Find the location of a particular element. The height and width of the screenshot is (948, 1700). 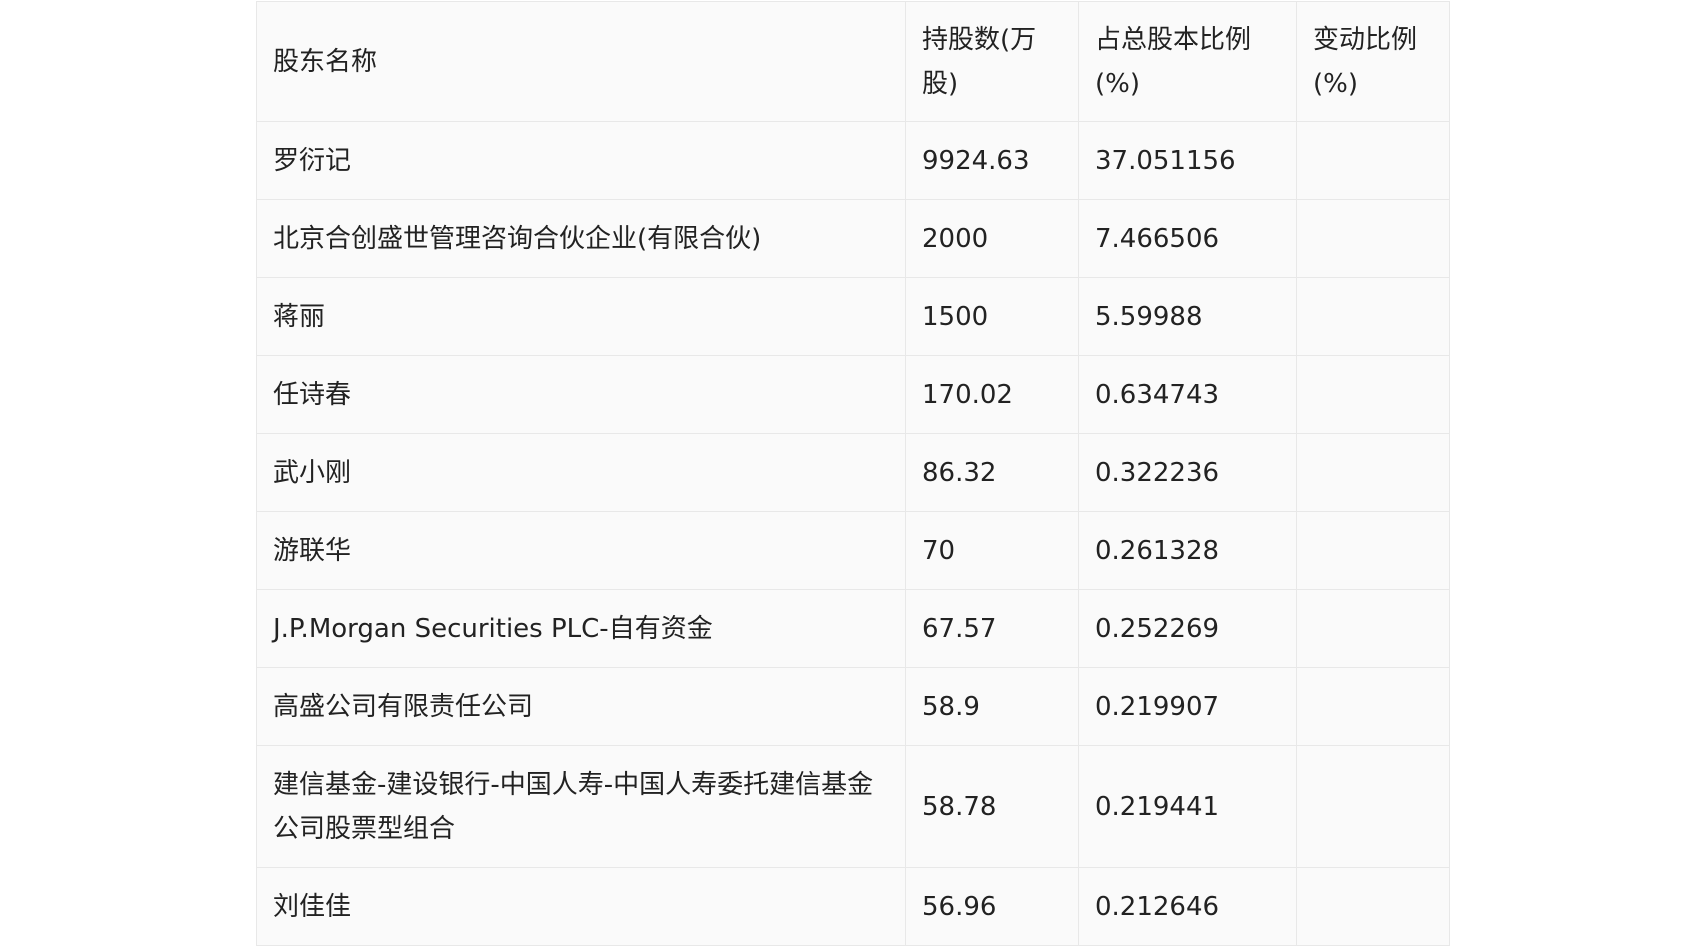

cell-shares: 170.02 is located at coordinates (992, 394).